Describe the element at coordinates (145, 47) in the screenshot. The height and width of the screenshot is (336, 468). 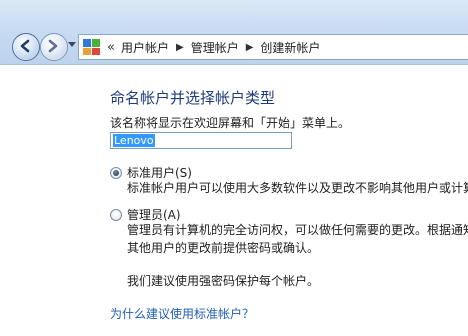
I see `breadcrumb-item-user-accounts: 用户帐户` at that location.